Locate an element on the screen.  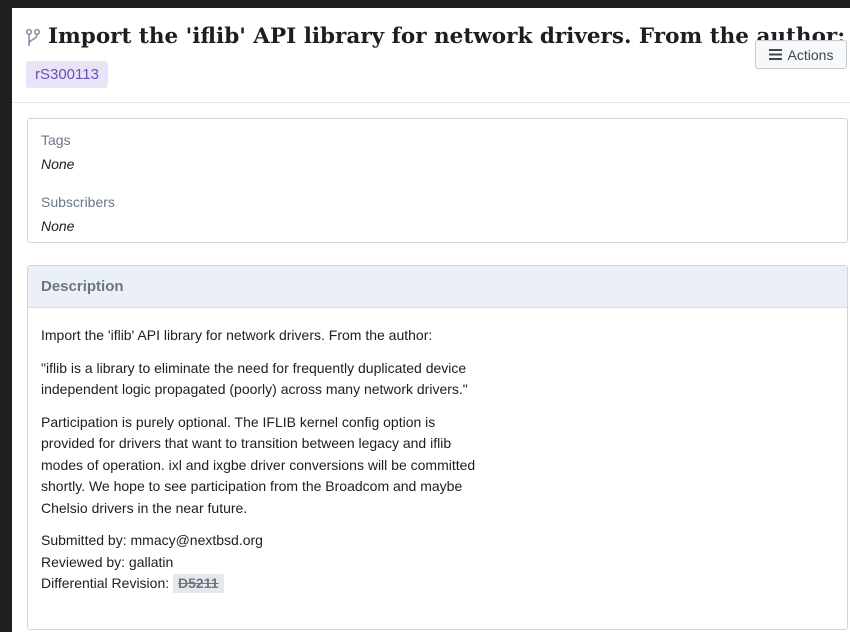
actions-button-label: Actions is located at coordinates (810, 54).